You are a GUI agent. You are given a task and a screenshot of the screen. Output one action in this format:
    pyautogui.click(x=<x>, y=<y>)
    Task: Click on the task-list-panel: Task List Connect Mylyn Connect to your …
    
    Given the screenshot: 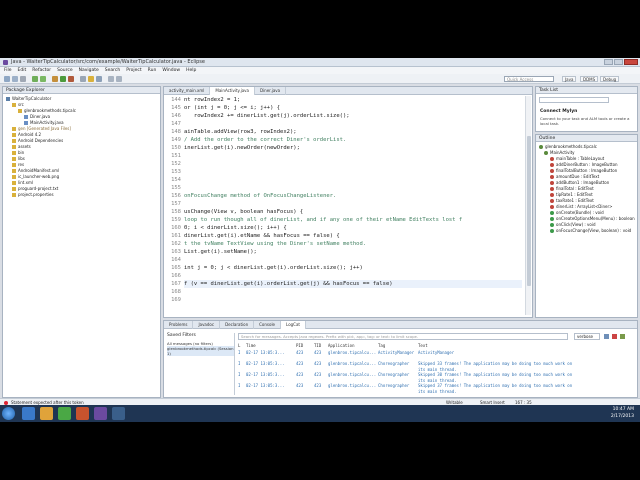 What is the action you would take?
    pyautogui.click(x=586, y=109)
    